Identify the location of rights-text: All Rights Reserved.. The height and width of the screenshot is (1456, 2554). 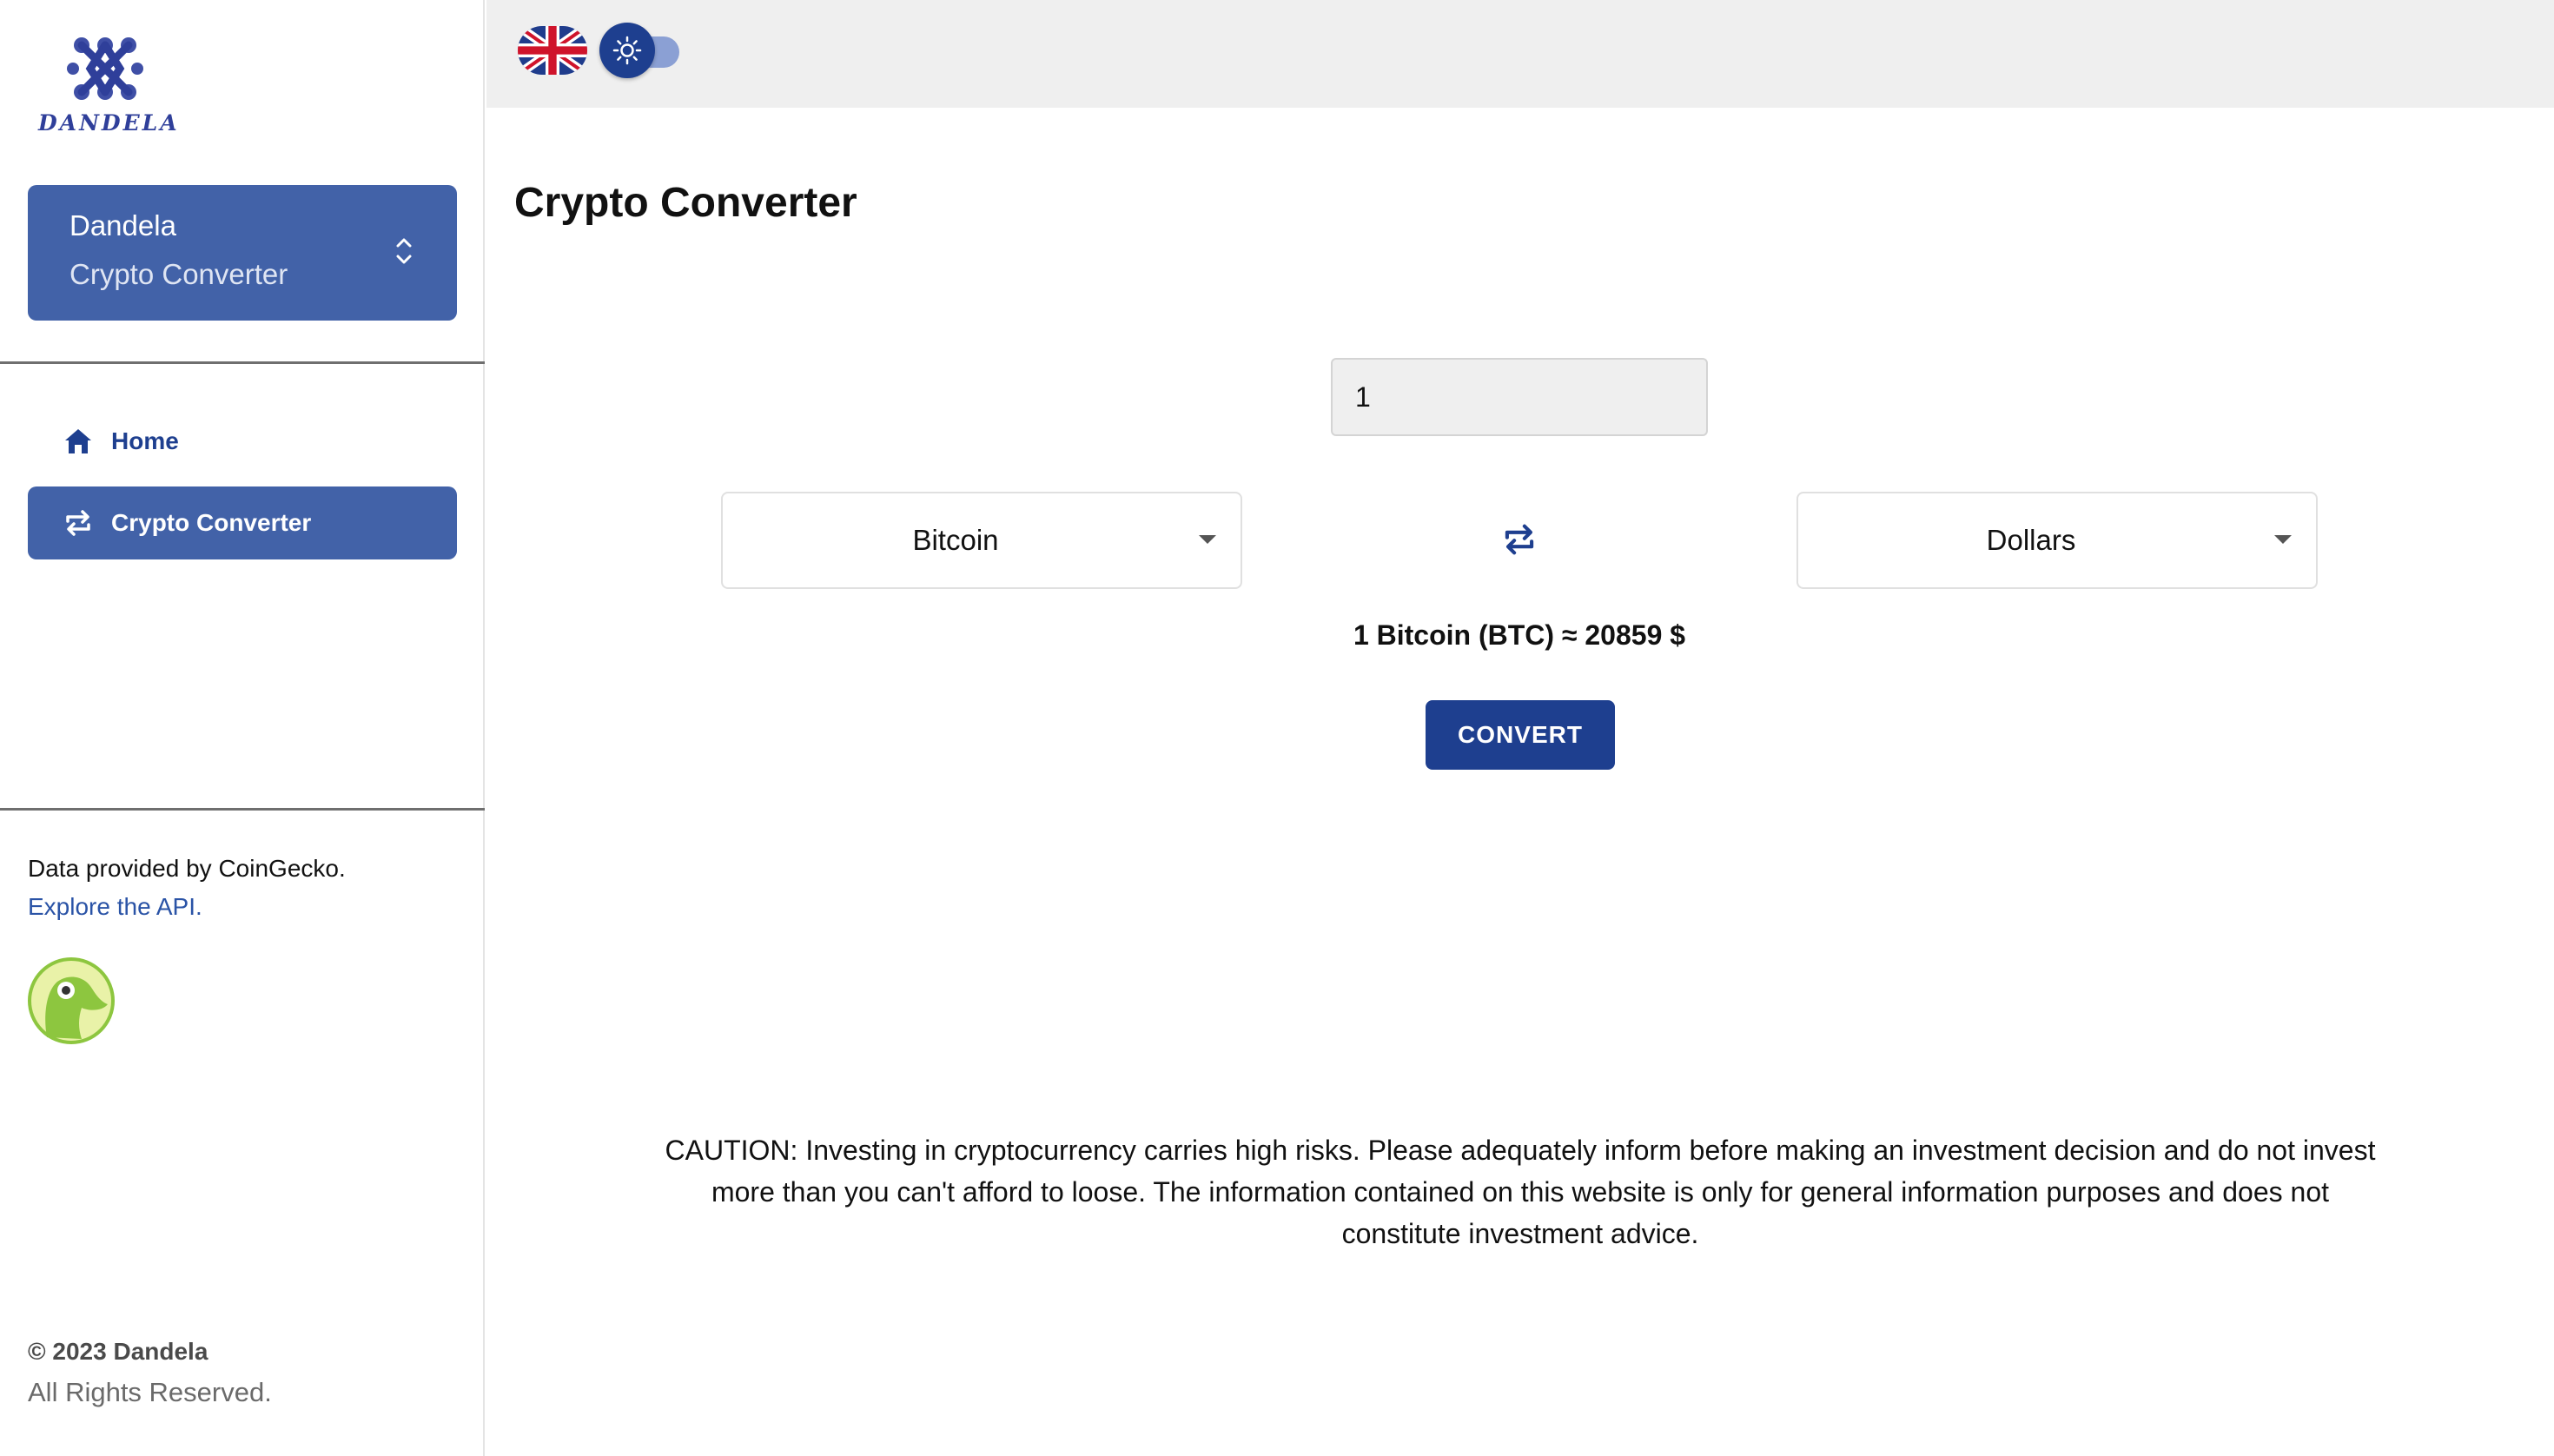
(150, 1392).